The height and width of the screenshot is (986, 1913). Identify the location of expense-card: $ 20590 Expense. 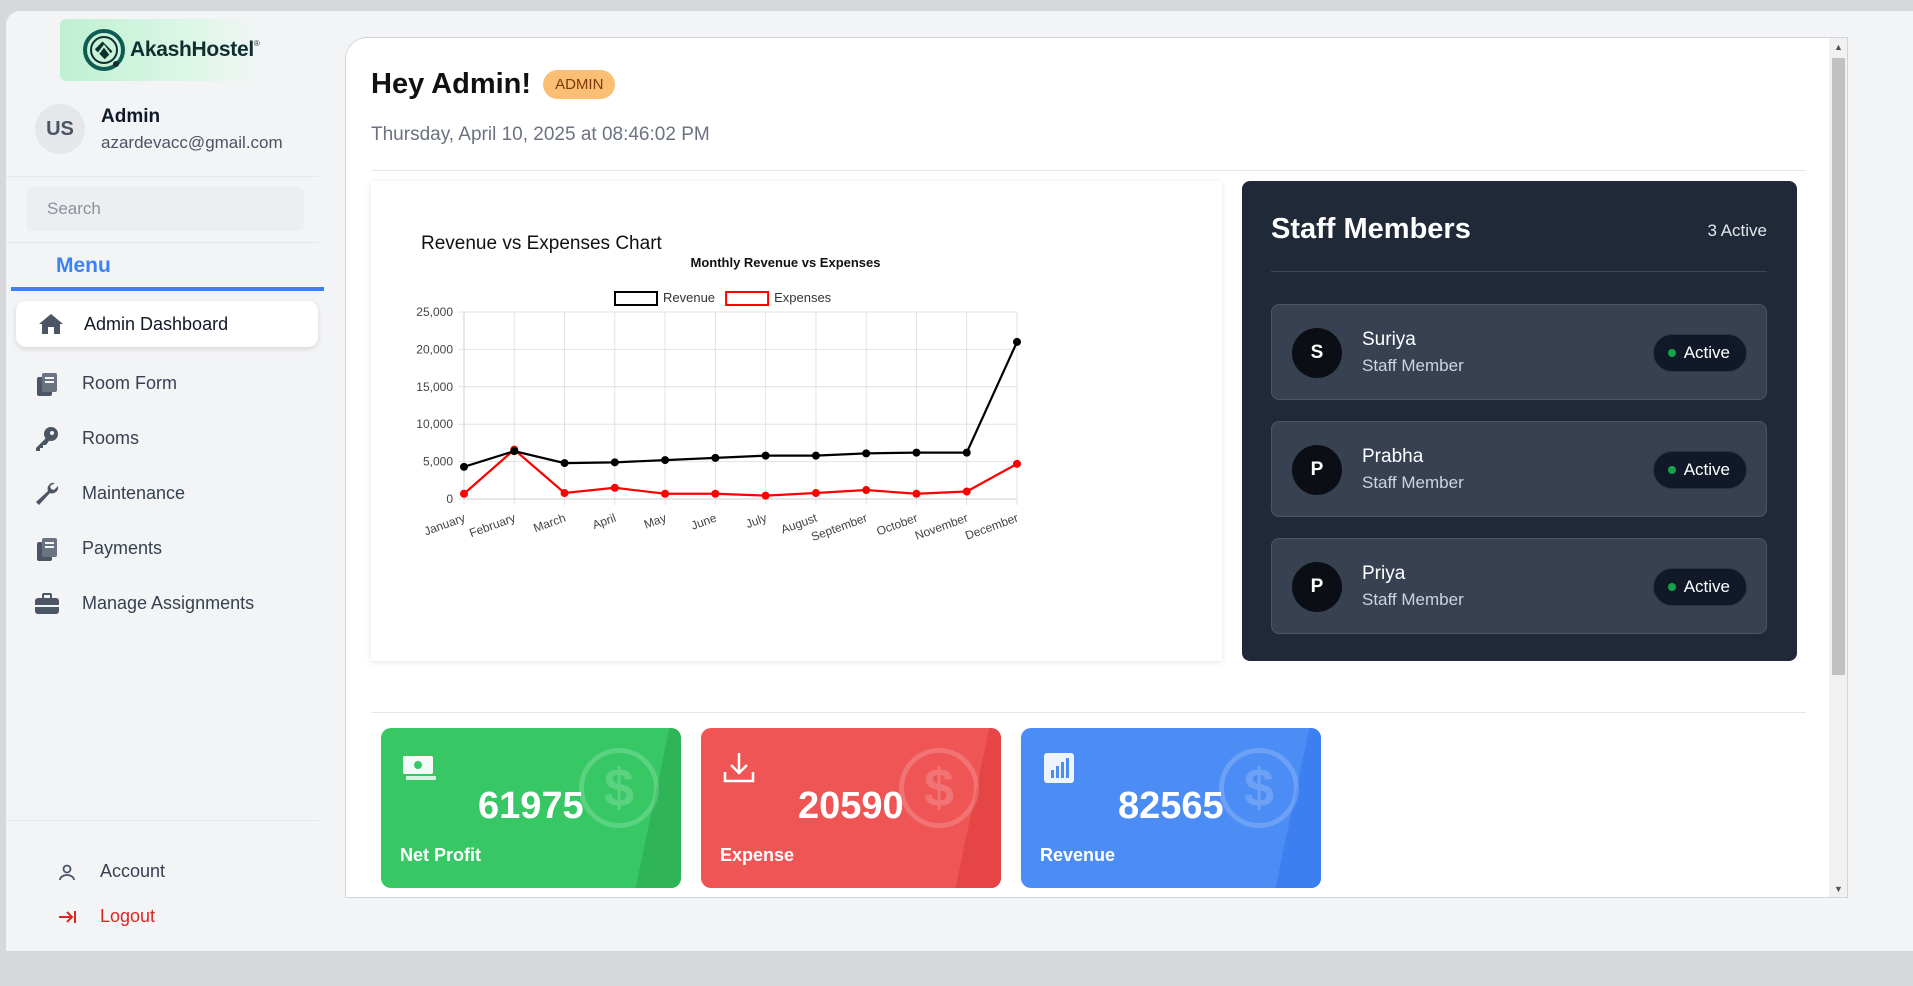
(851, 808).